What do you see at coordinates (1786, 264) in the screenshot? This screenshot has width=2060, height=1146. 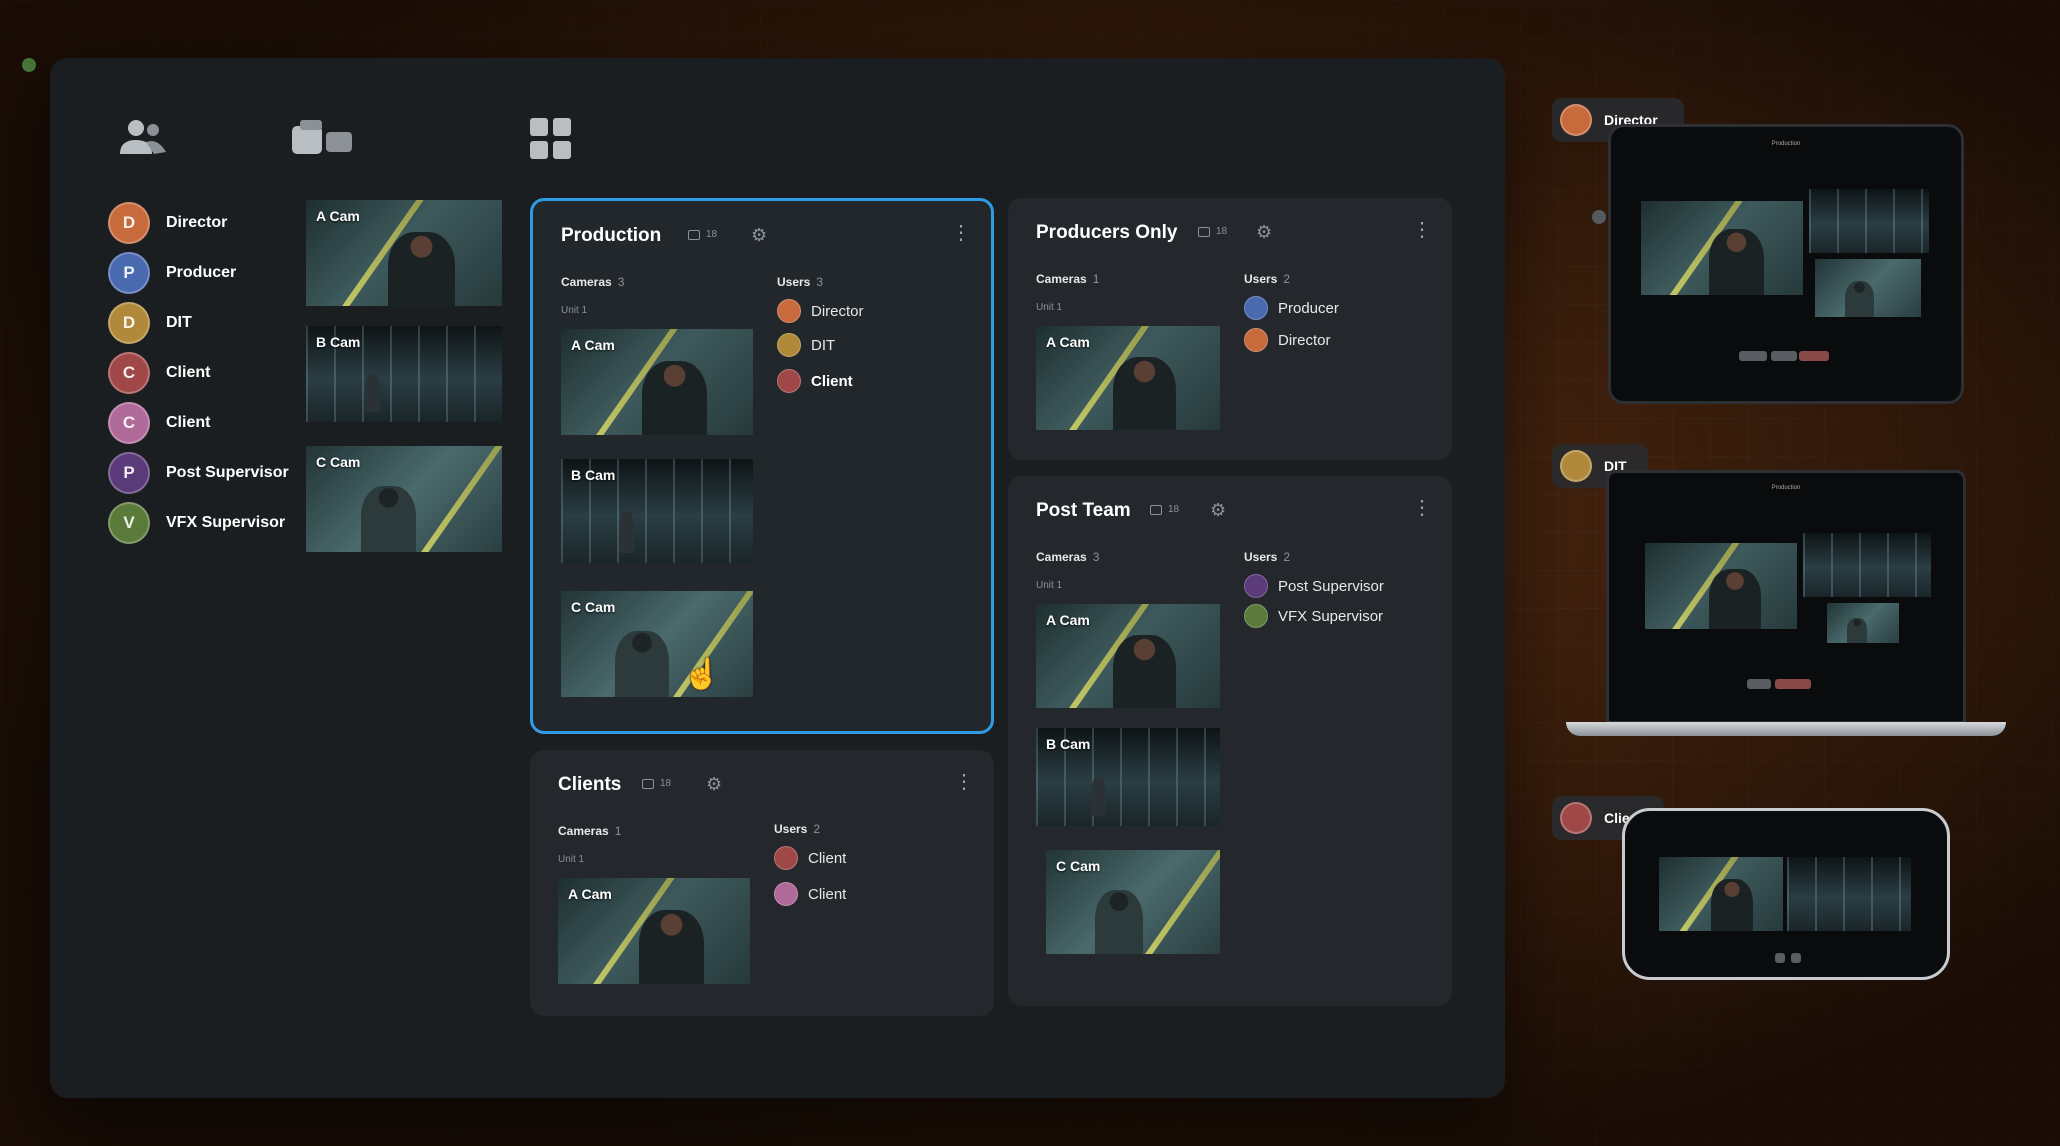 I see `tablet-preview: Production` at bounding box center [1786, 264].